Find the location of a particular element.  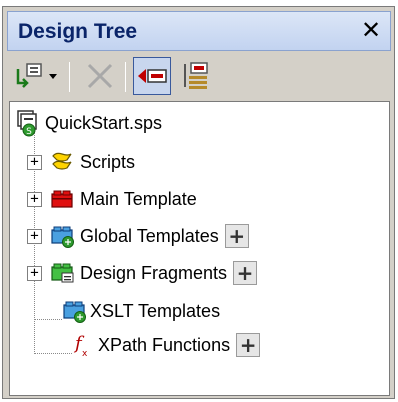

tree-item-scripts: Scripts is located at coordinates (92, 162).